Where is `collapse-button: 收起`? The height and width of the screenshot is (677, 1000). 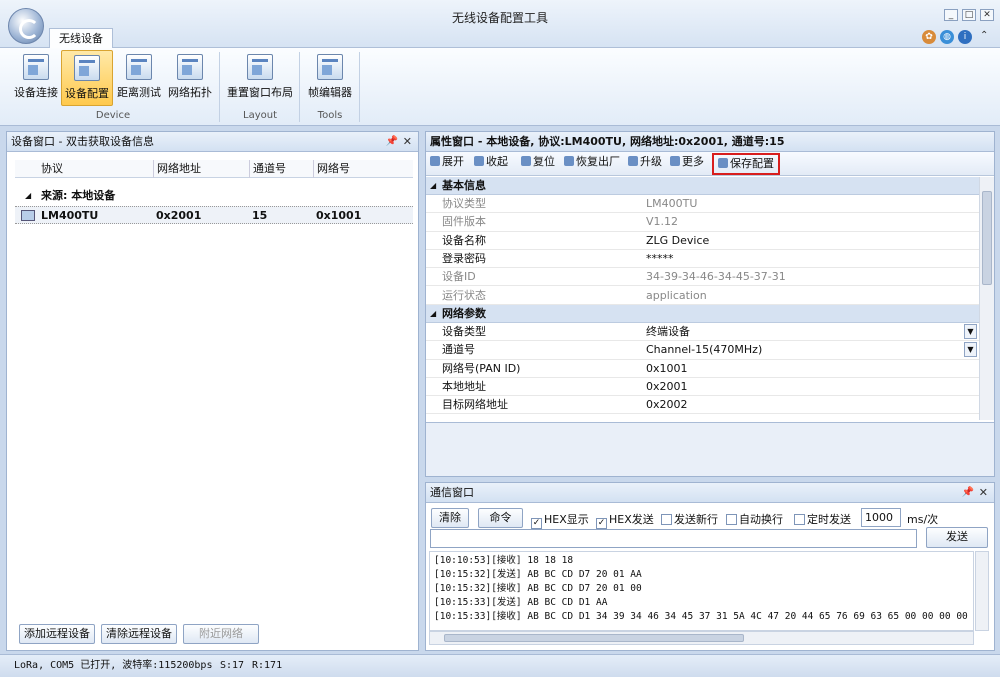
collapse-button: 收起 is located at coordinates (491, 162).